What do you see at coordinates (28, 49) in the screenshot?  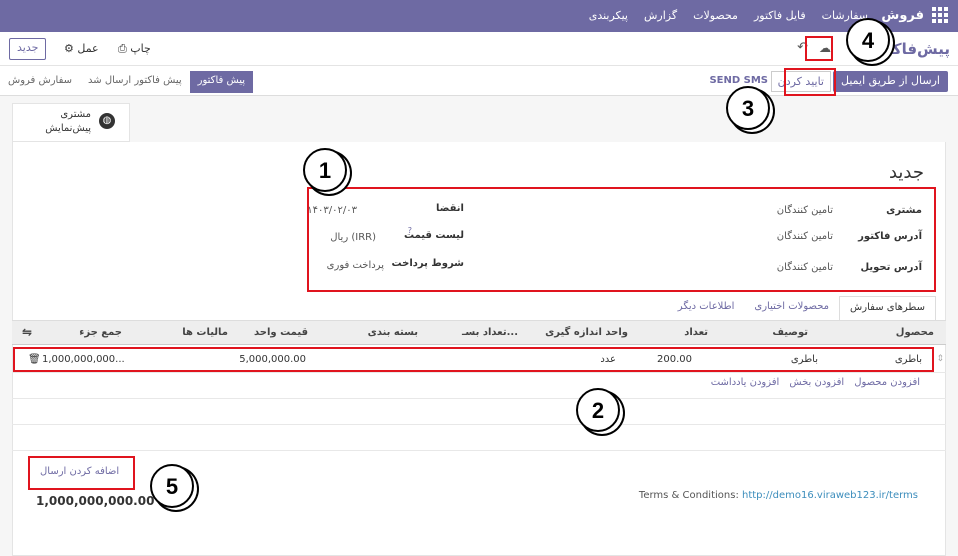 I see `new-button: جدید` at bounding box center [28, 49].